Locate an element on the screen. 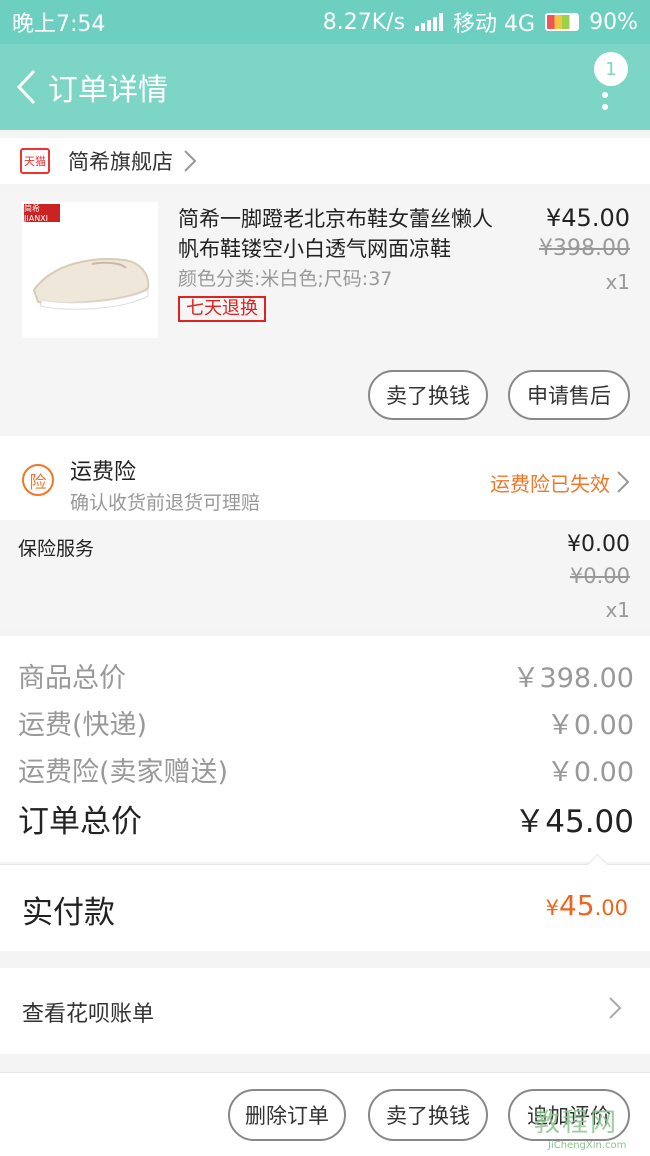 Image resolution: width=650 pixels, height=1156 pixels. carrier: 移动 4G is located at coordinates (494, 24).